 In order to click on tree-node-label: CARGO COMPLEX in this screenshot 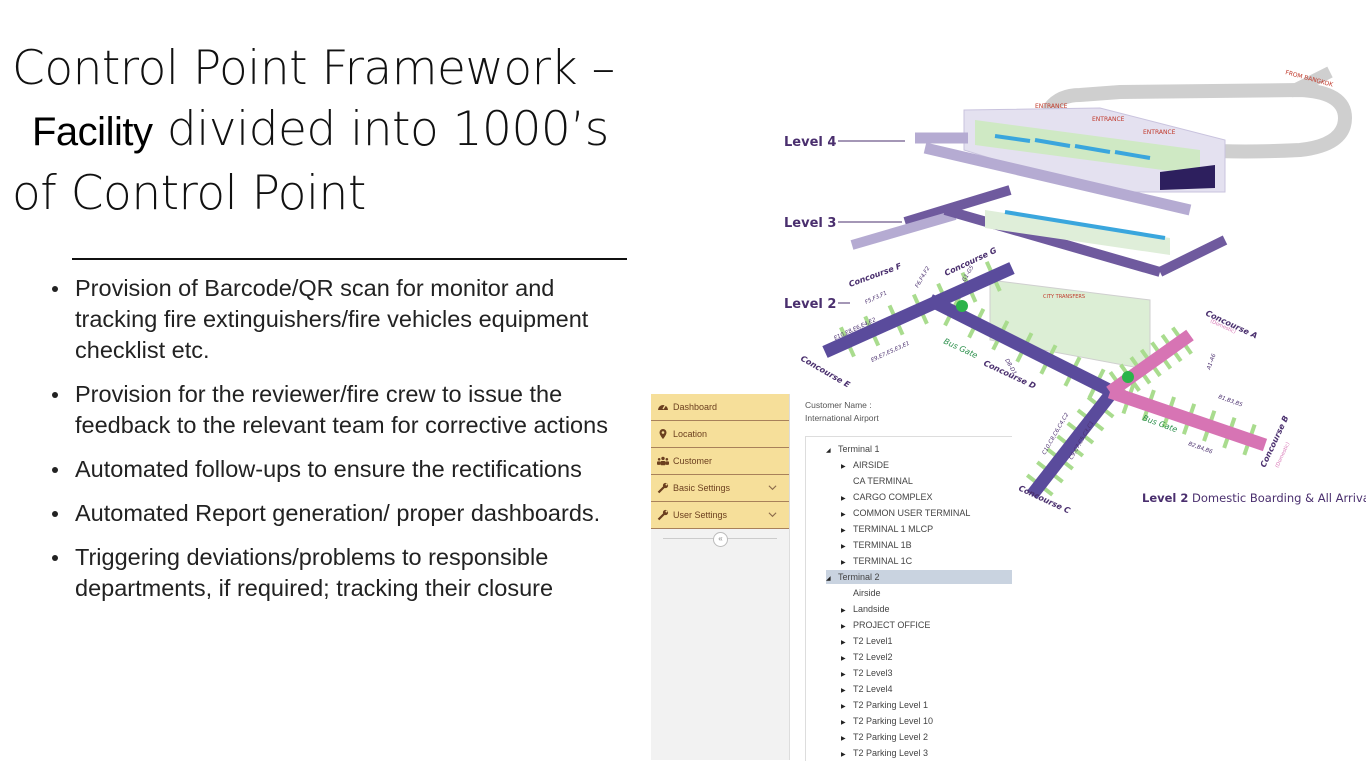, I will do `click(893, 497)`.